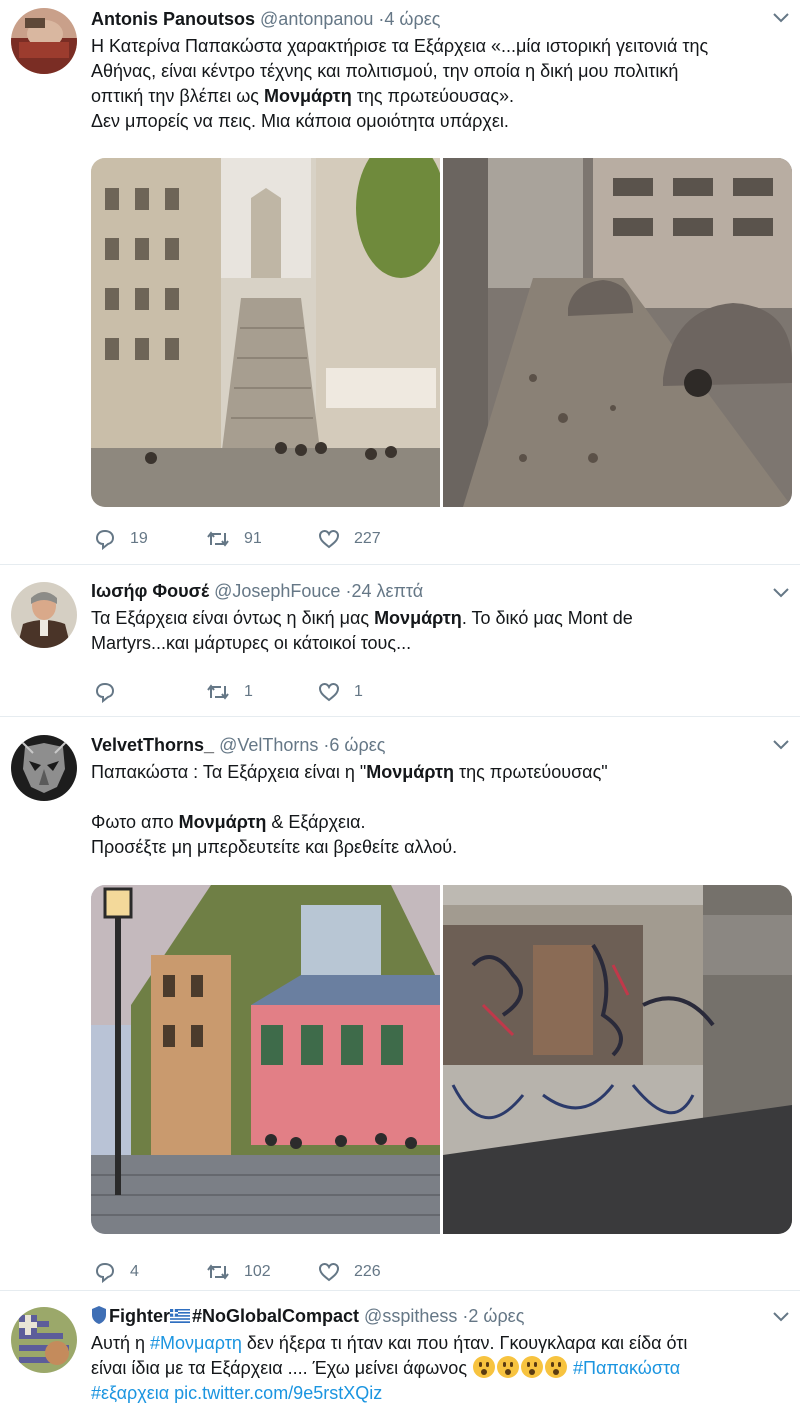 The image size is (800, 1411). I want to click on text-segment: Αυτή η, so click(120, 1343).